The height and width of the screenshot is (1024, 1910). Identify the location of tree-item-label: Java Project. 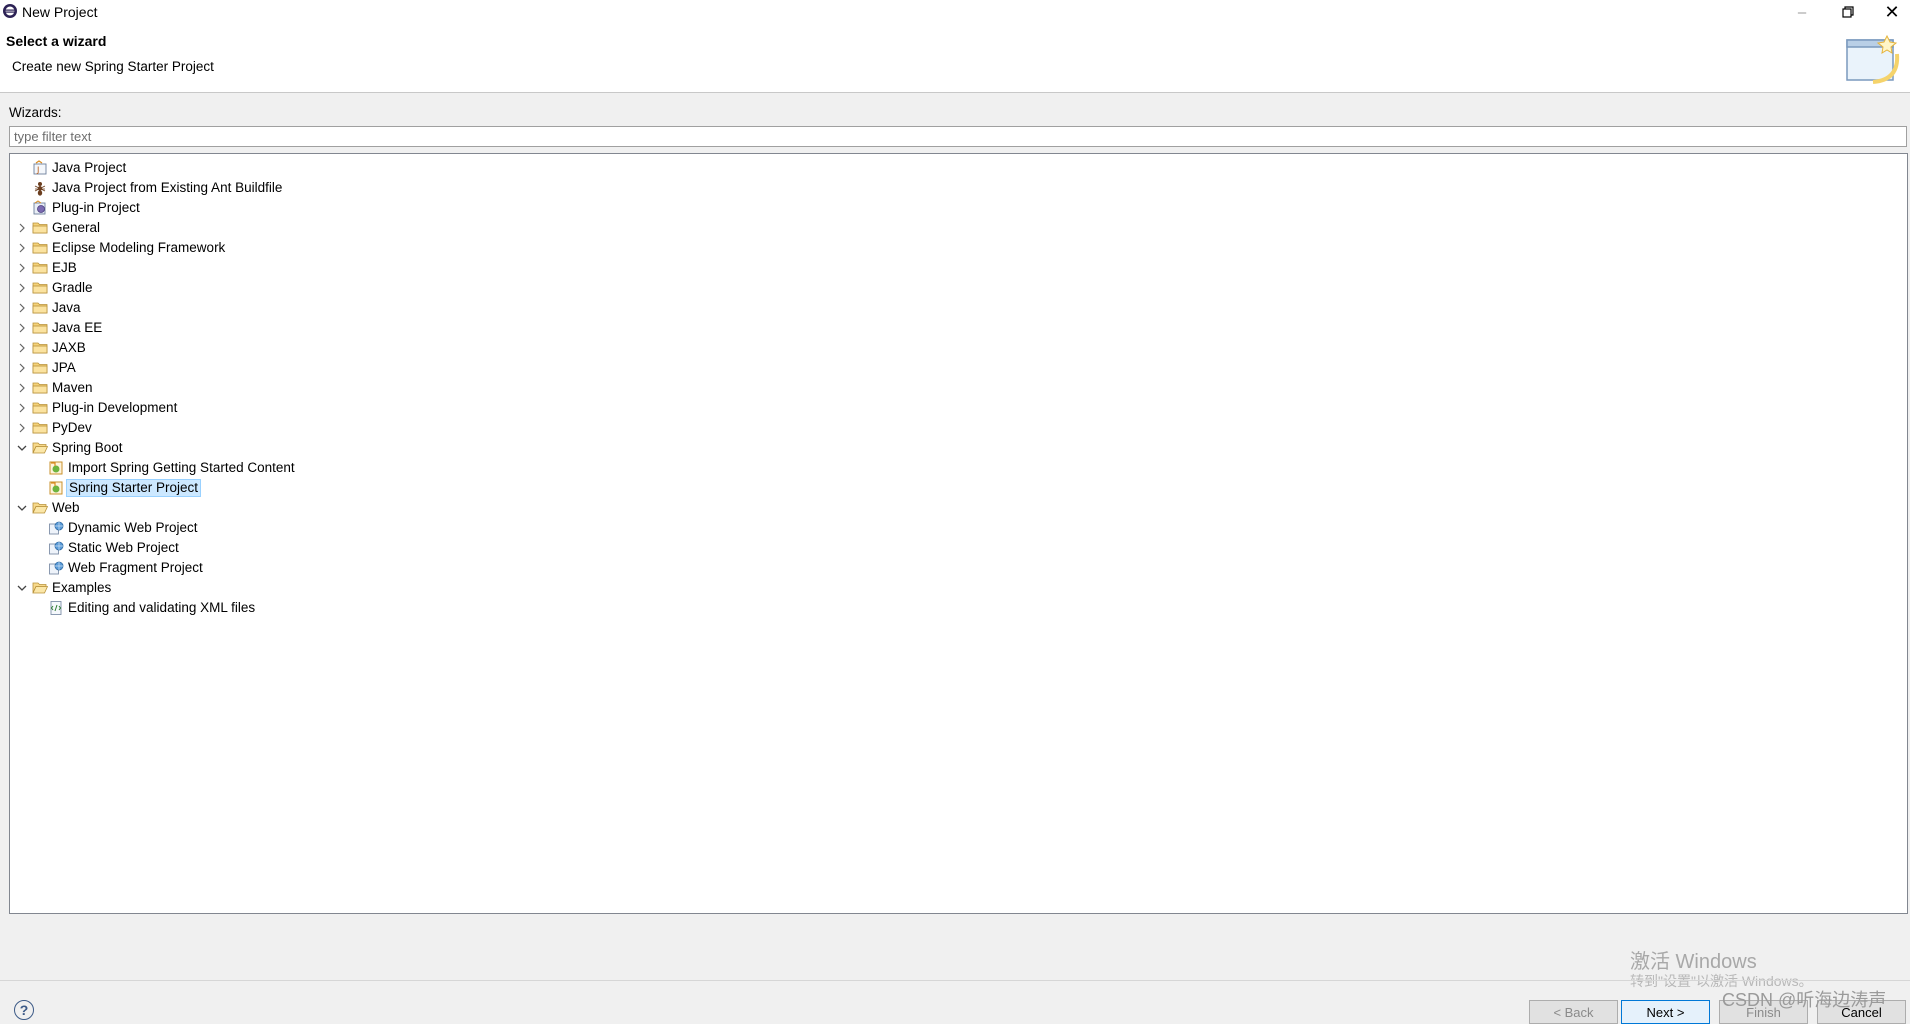
(89, 167).